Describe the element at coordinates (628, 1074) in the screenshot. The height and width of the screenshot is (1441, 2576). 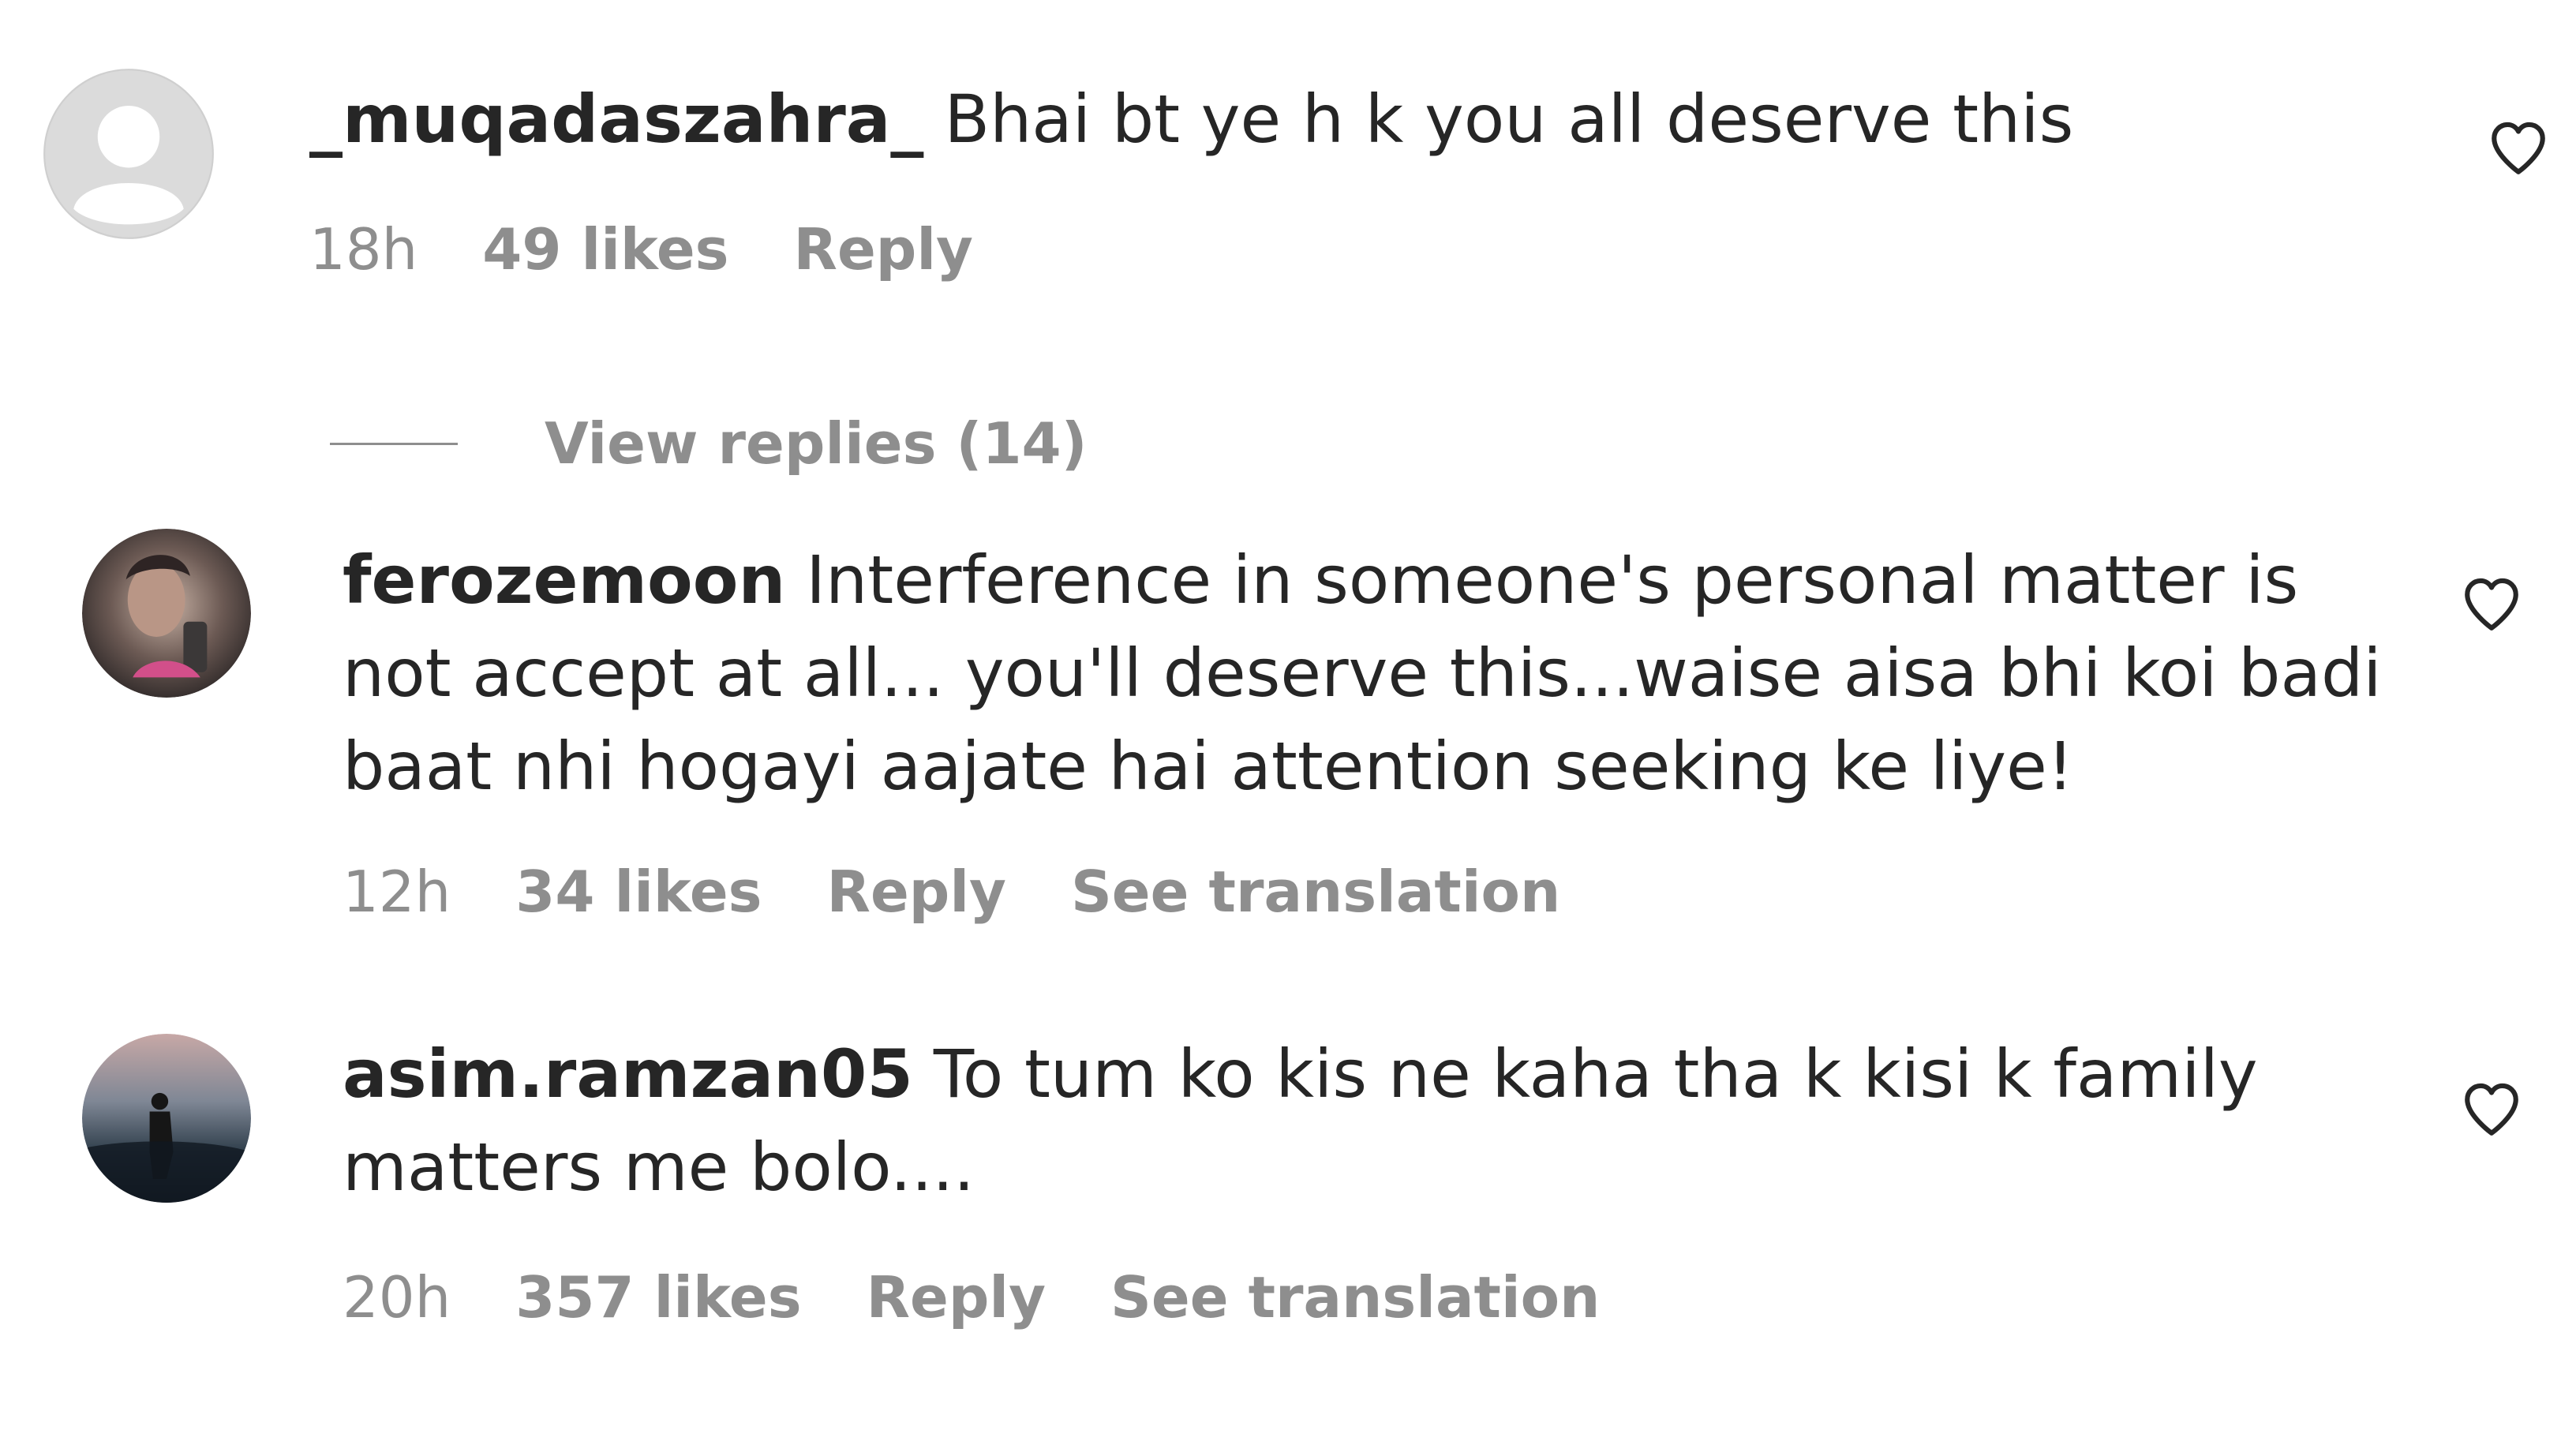
I see `comment-username: asim.ramzan05` at that location.